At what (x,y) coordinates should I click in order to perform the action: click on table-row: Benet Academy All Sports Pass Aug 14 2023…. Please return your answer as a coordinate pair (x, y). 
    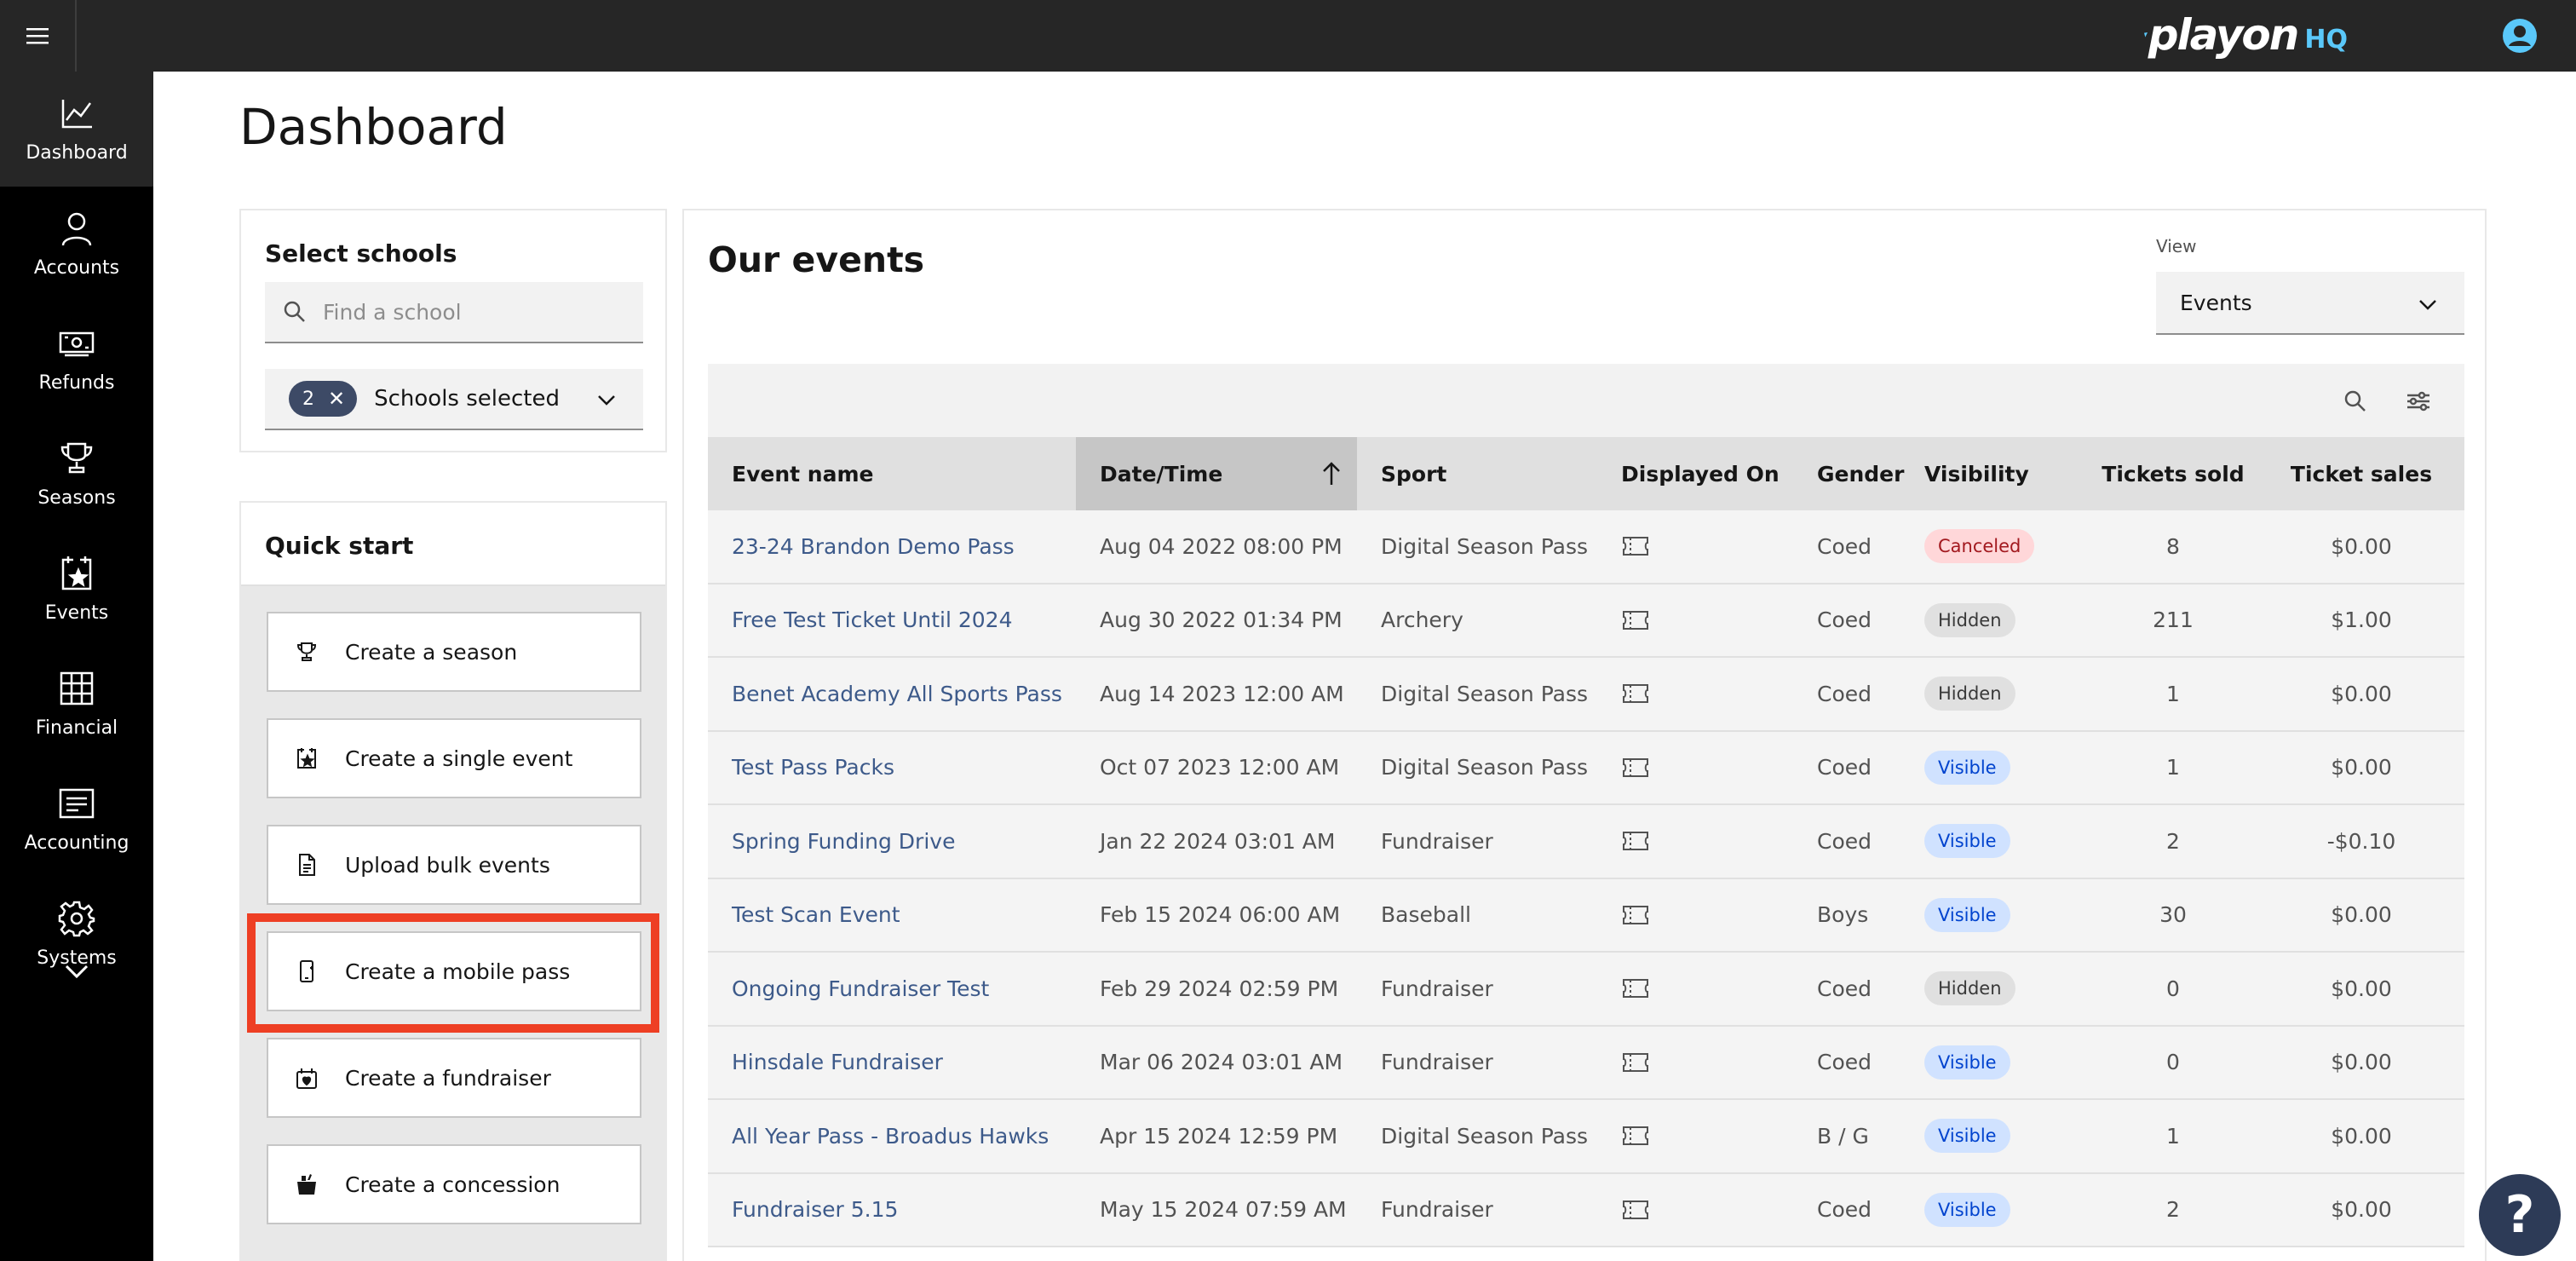
    Looking at the image, I should click on (1586, 695).